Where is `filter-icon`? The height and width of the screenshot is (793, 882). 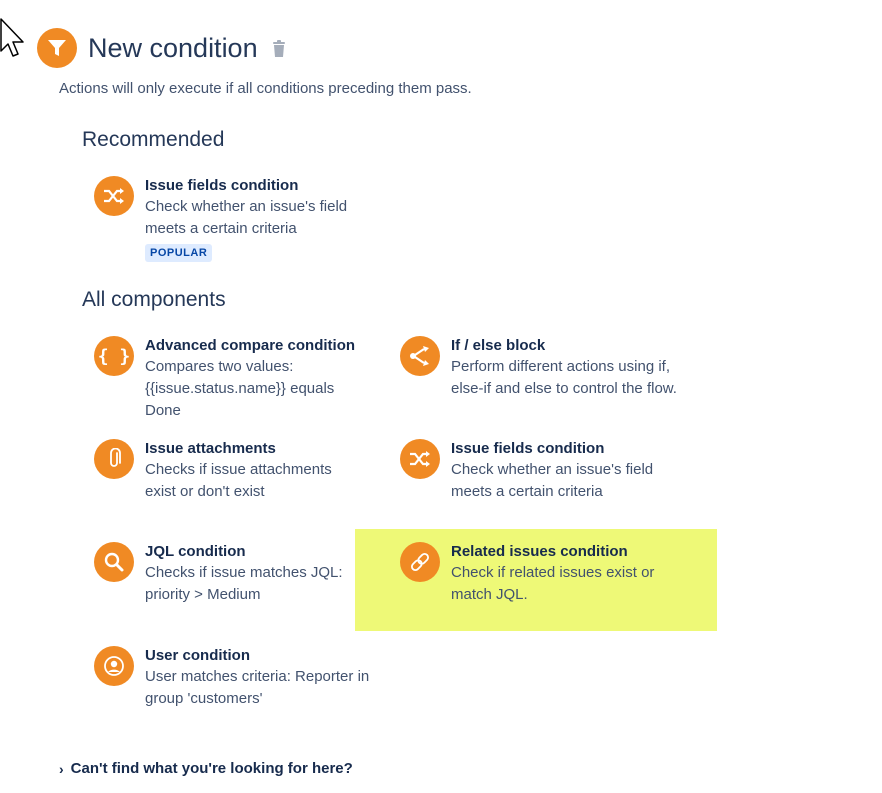
filter-icon is located at coordinates (57, 48).